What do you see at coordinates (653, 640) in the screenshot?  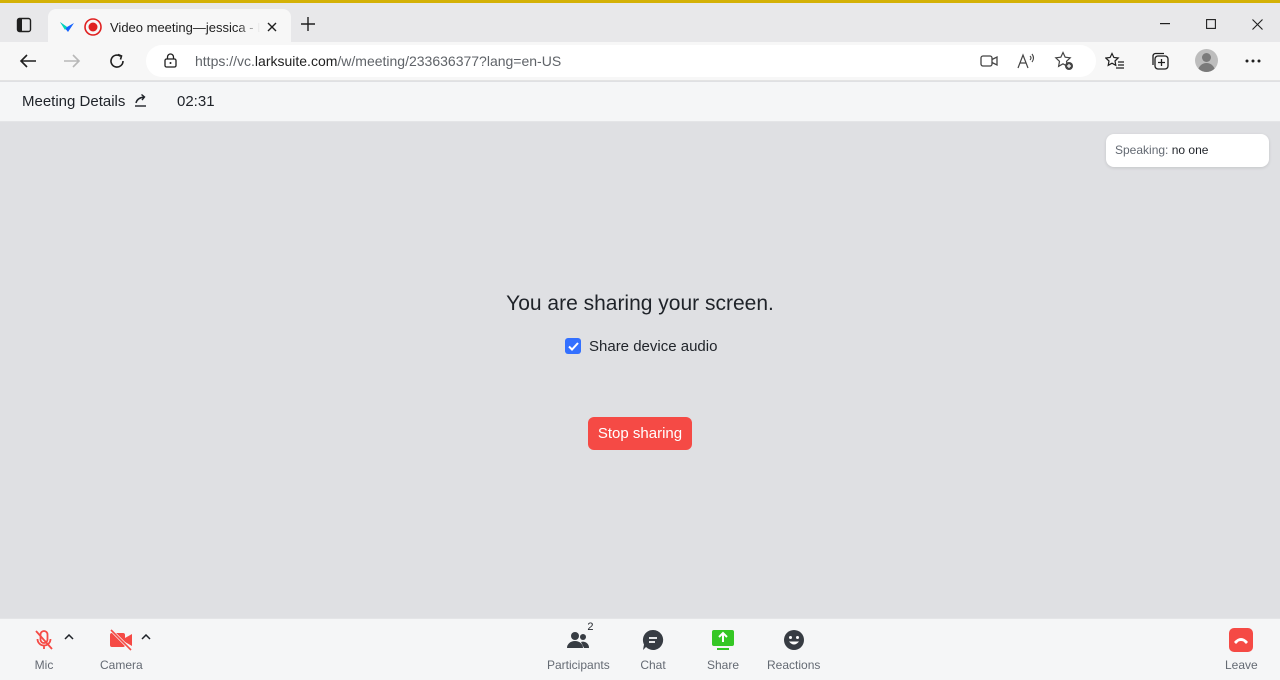 I see `chat-icon` at bounding box center [653, 640].